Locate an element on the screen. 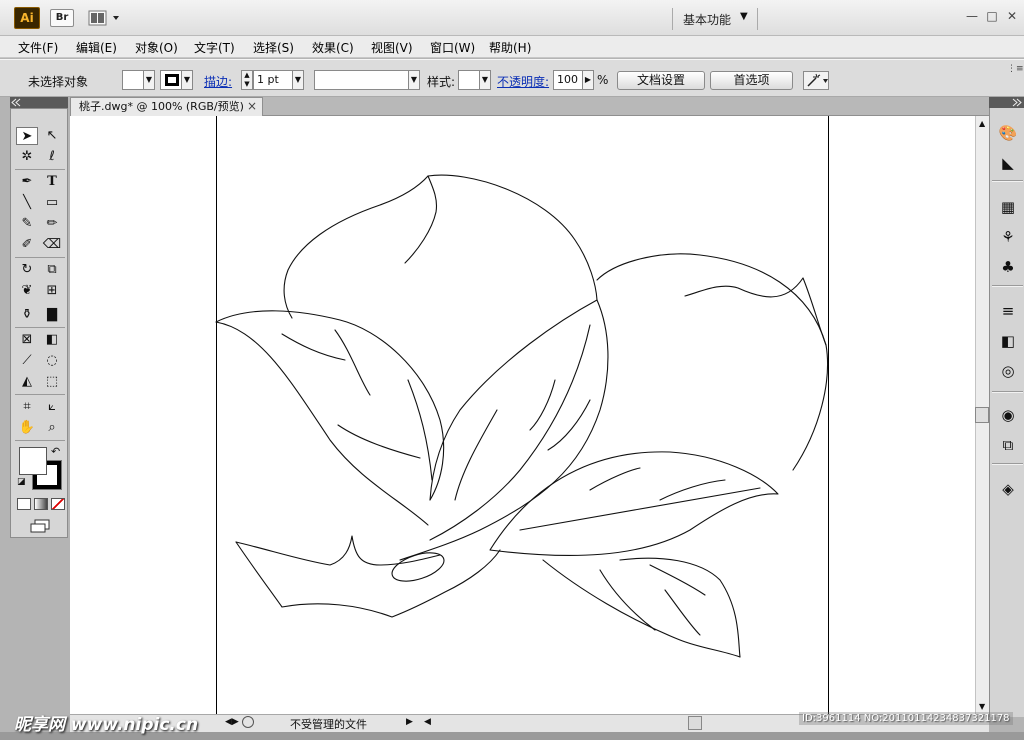  fill-dropdown: ▼ is located at coordinates (149, 80).